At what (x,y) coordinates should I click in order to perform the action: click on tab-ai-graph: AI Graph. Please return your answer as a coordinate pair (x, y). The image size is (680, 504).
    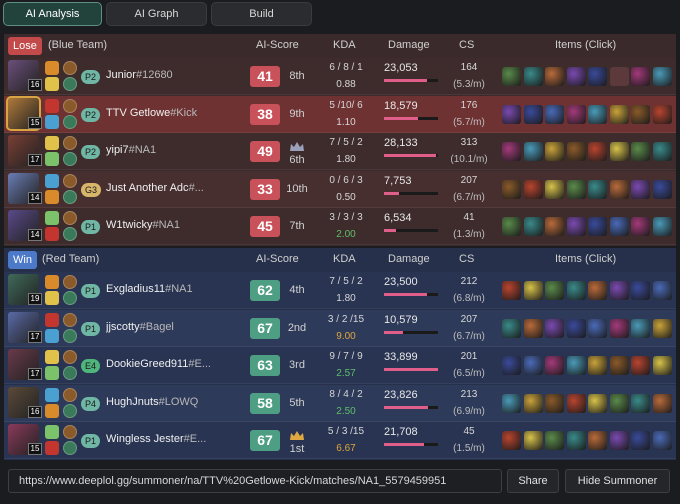
    Looking at the image, I should click on (156, 14).